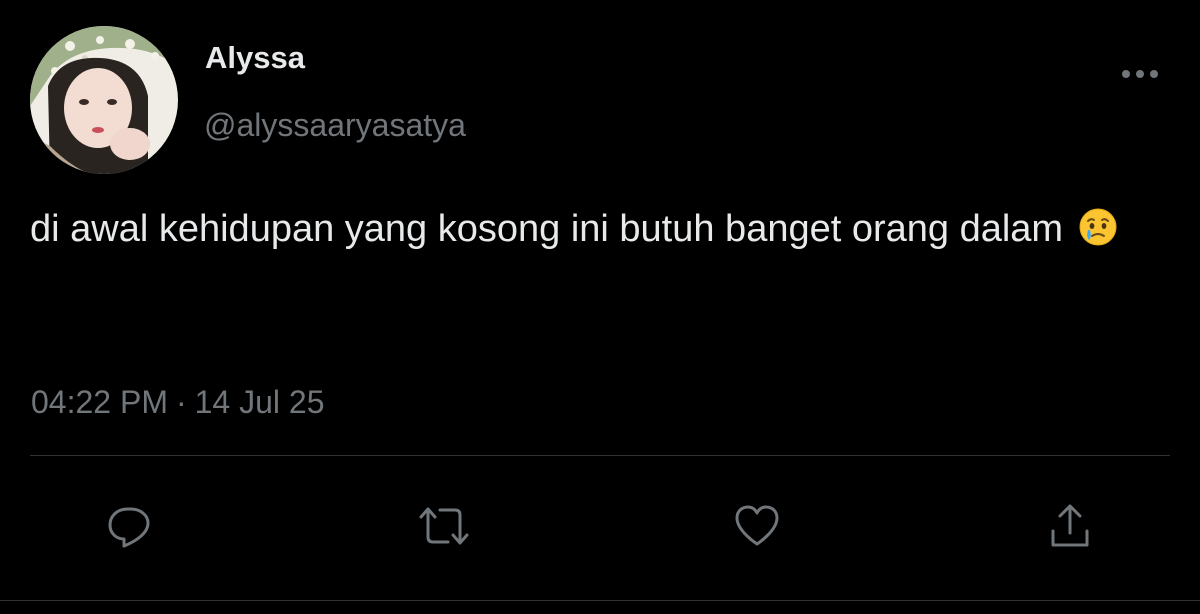 This screenshot has width=1200, height=614. I want to click on like-button, so click(757, 526).